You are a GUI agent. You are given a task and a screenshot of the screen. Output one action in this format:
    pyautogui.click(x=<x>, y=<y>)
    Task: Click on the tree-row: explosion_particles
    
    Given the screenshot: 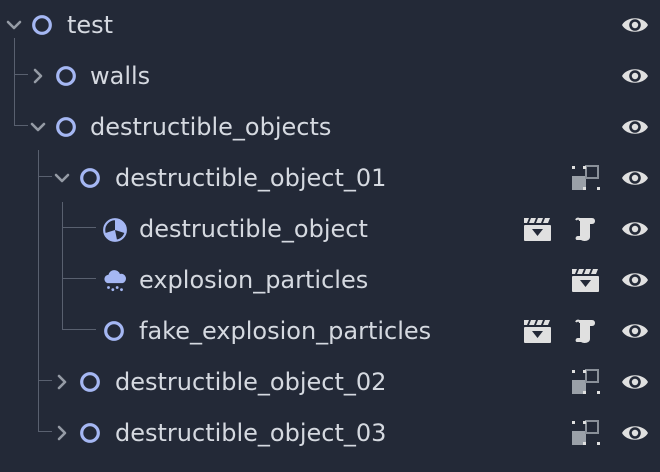 What is the action you would take?
    pyautogui.click(x=330, y=280)
    